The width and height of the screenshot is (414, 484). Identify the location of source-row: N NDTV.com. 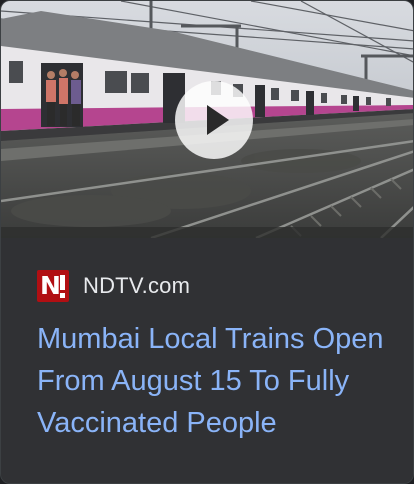
(113, 286).